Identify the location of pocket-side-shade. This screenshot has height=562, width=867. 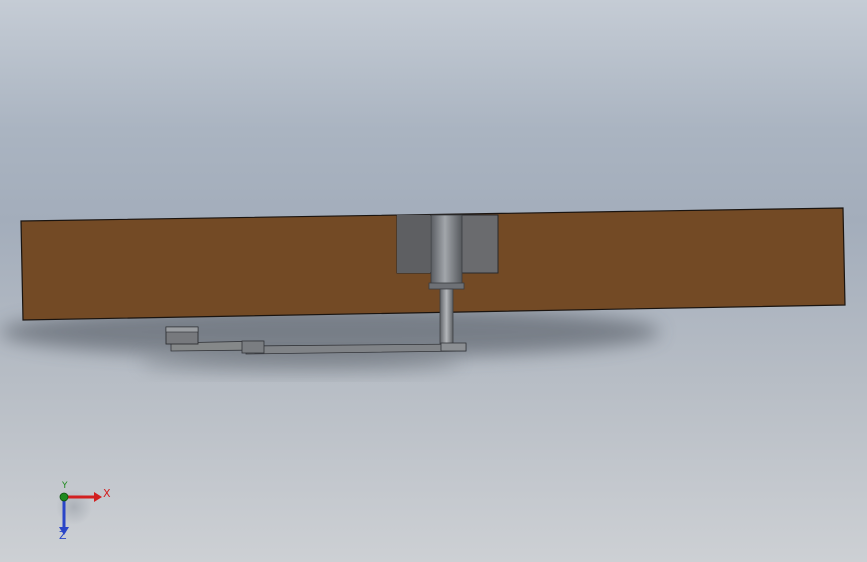
(413, 244).